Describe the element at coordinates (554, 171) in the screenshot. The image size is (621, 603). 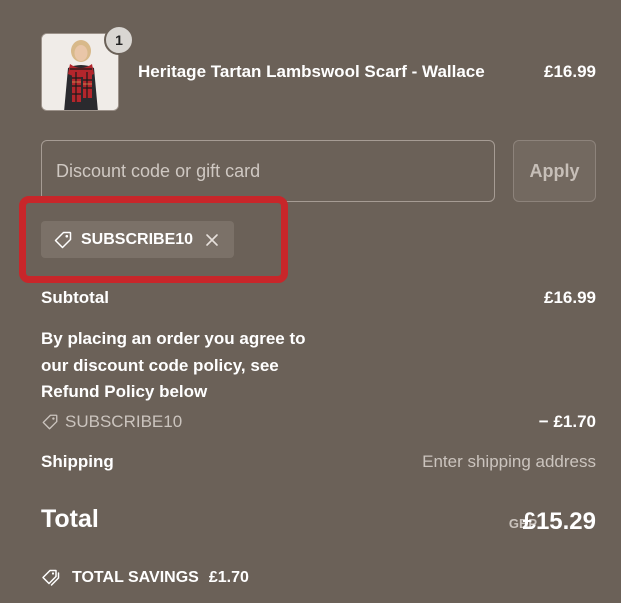
I see `apply-button: Apply` at that location.